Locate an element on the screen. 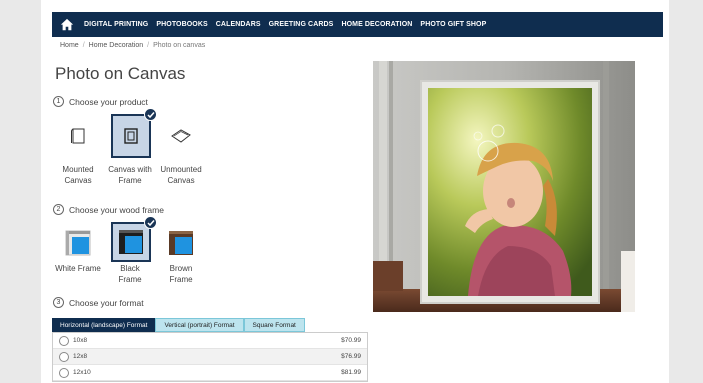 This screenshot has height=383, width=703. canvas-frame-icon is located at coordinates (131, 136).